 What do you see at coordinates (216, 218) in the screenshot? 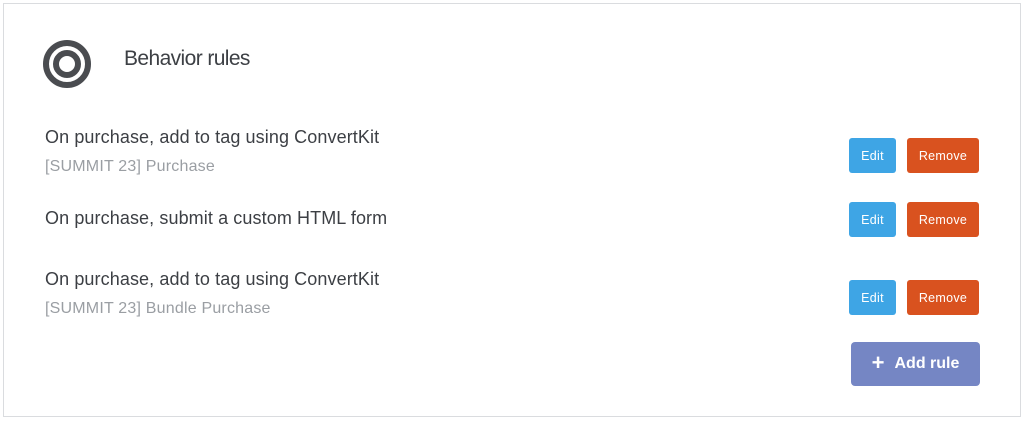
I see `rule-title: On purchase, submit a custom HTML form` at bounding box center [216, 218].